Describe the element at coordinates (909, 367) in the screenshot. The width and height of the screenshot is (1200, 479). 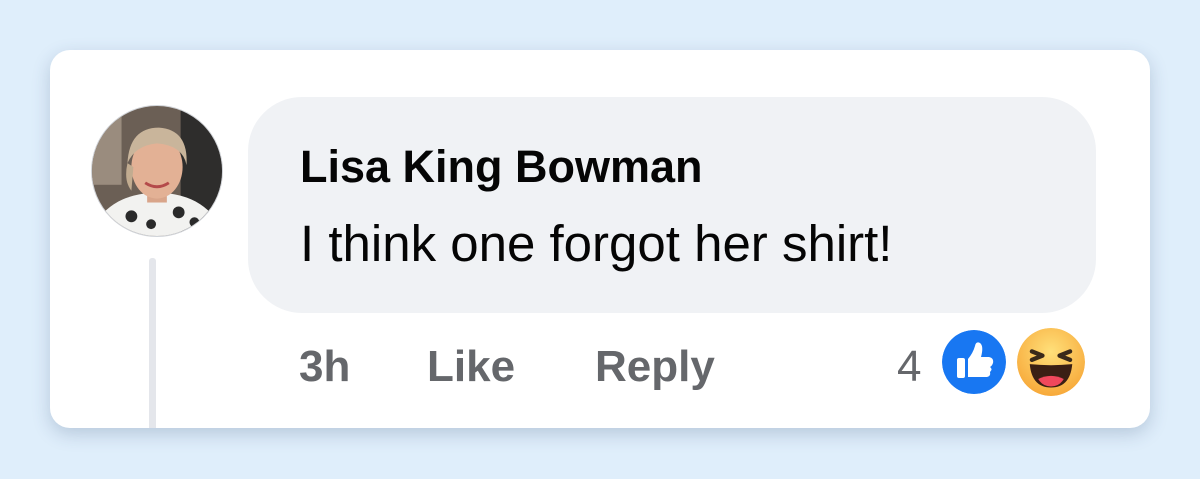
I see `reaction-count: 4` at that location.